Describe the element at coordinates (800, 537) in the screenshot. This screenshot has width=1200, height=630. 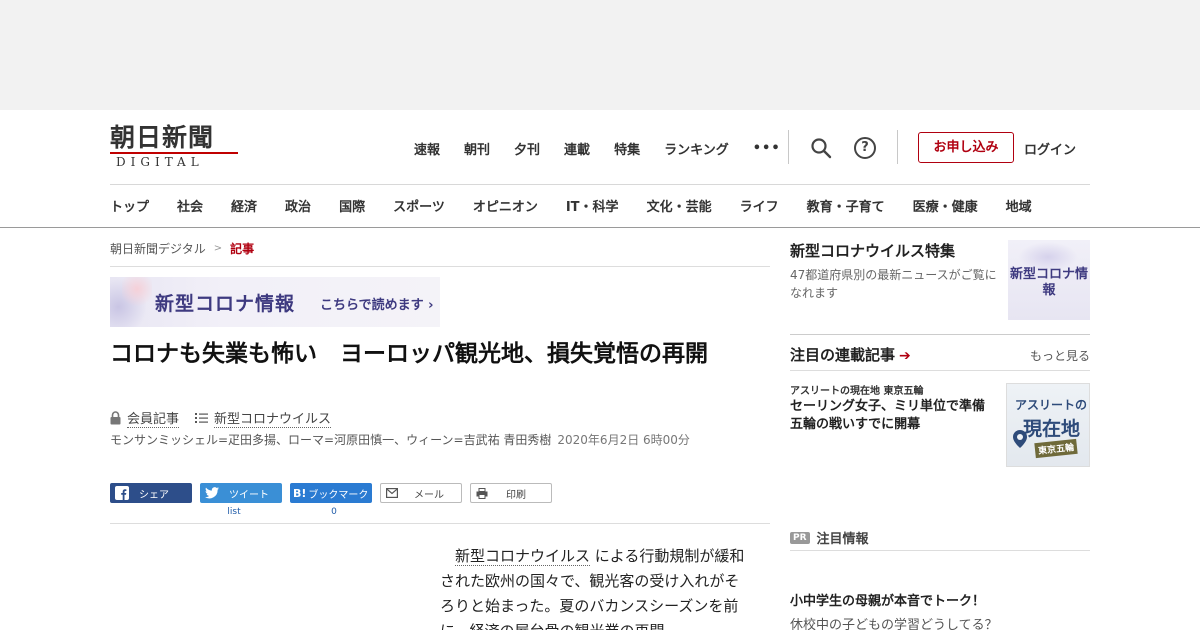
I see `pr-badge: PR` at that location.